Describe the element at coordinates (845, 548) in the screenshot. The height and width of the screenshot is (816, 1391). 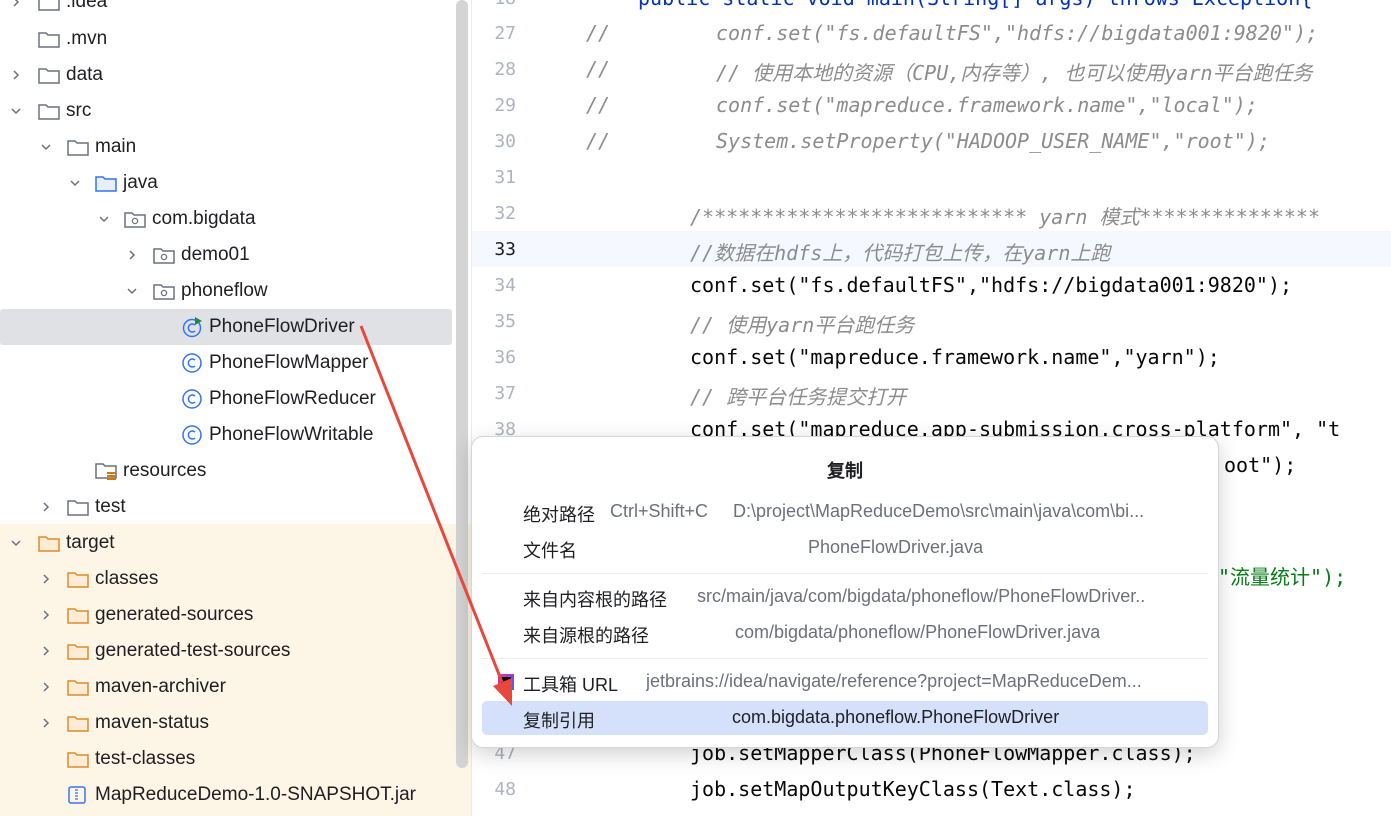
I see `copy-file-name-item: 文件名 PhoneFlowDriver.java` at that location.